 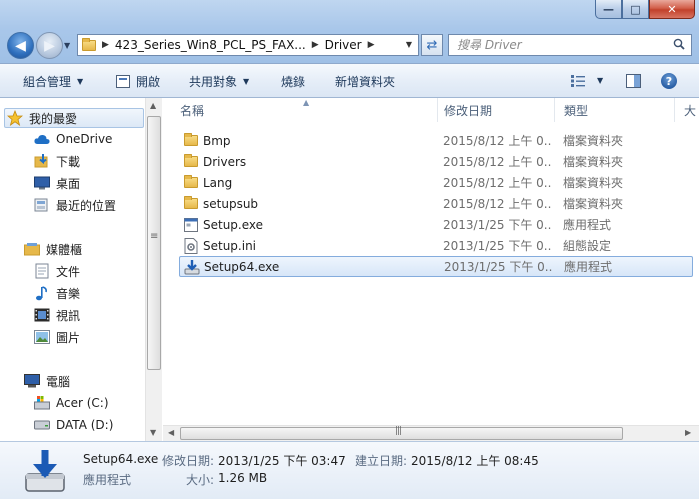 I want to click on open-button: 開啟, so click(x=138, y=81).